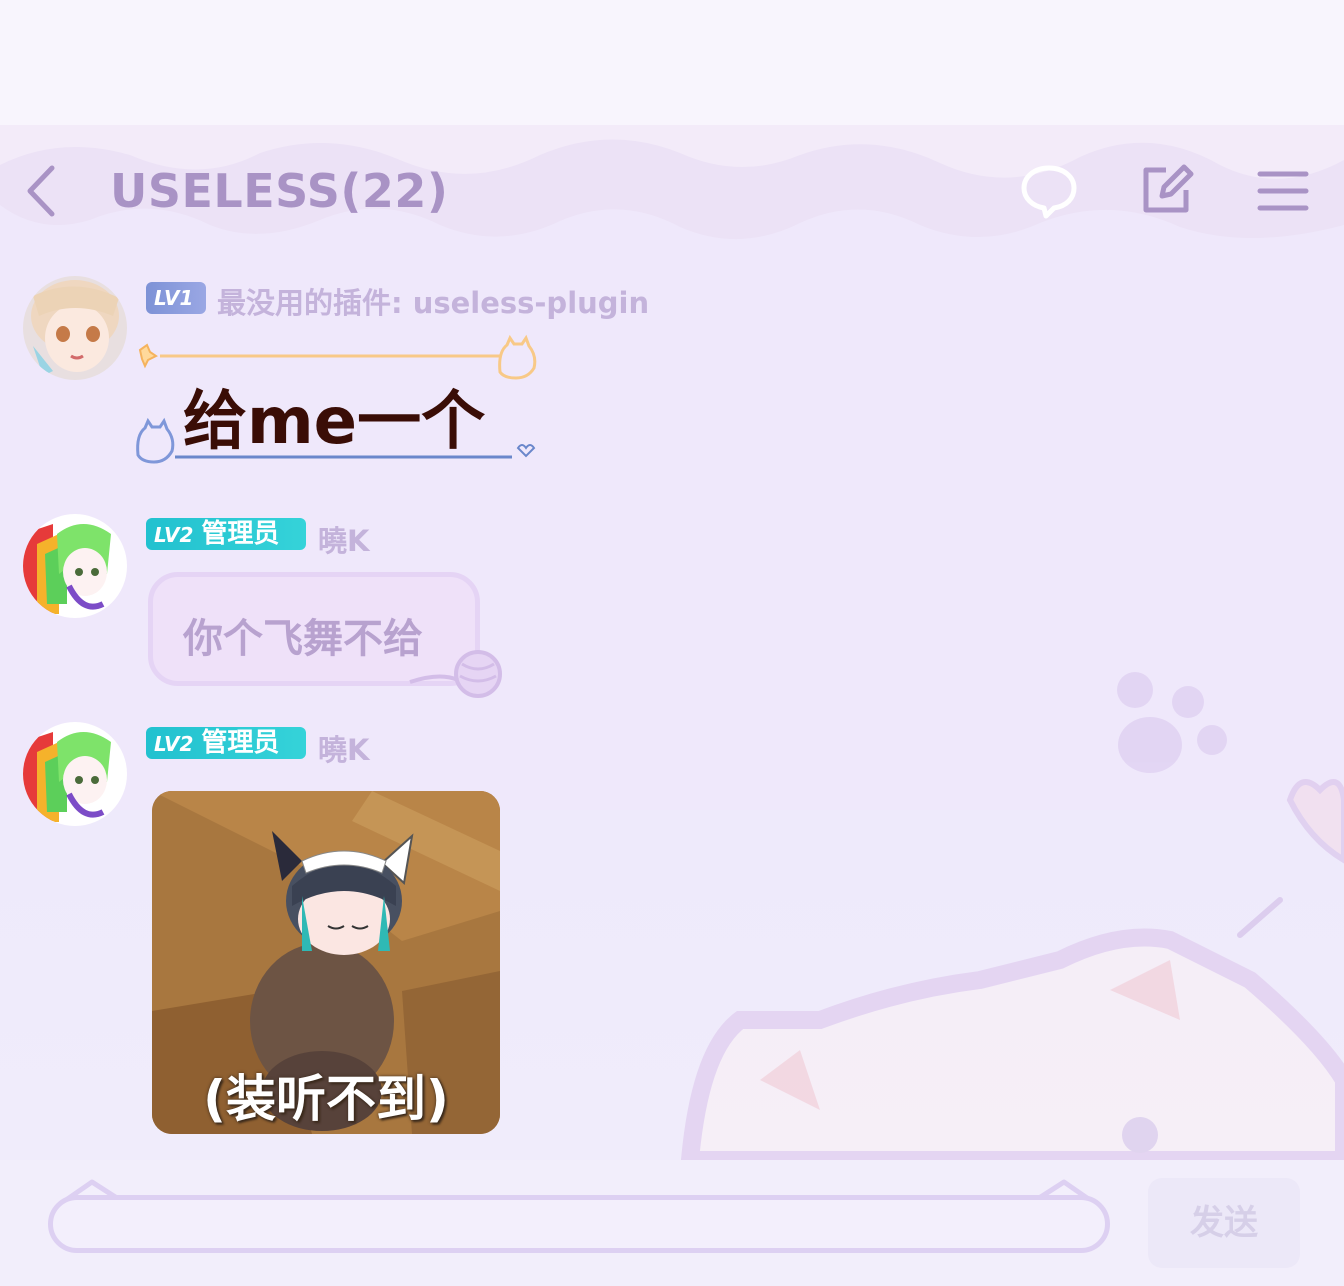  Describe the element at coordinates (579, 1224) in the screenshot. I see `message-input` at that location.